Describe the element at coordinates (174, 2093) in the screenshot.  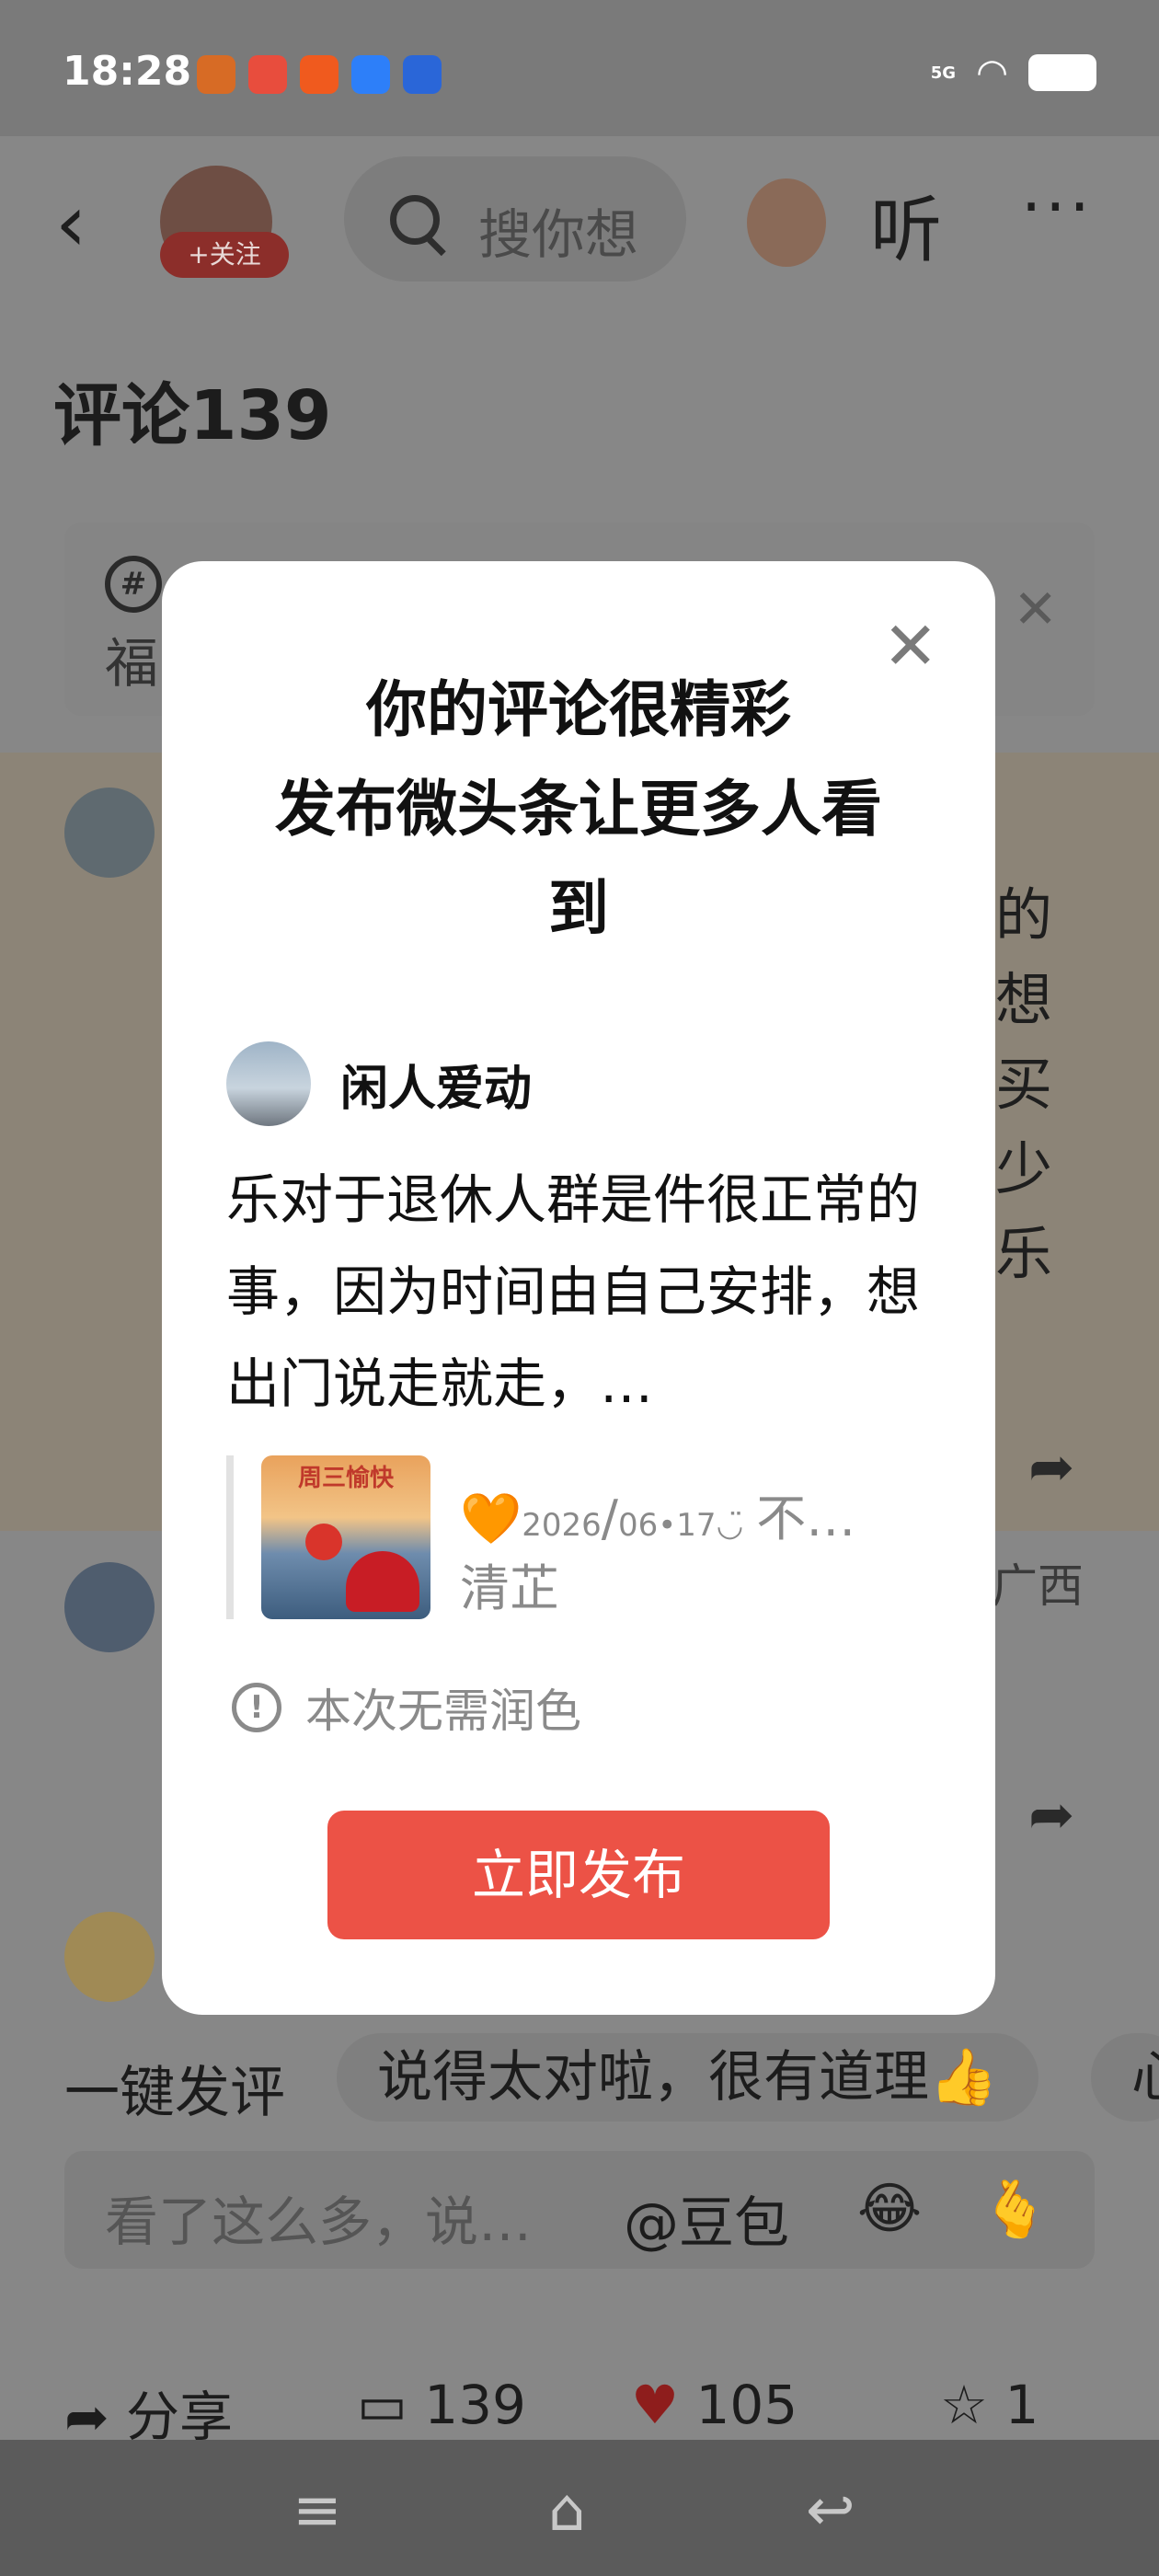
I see `quick-reply-label: 一键发评` at that location.